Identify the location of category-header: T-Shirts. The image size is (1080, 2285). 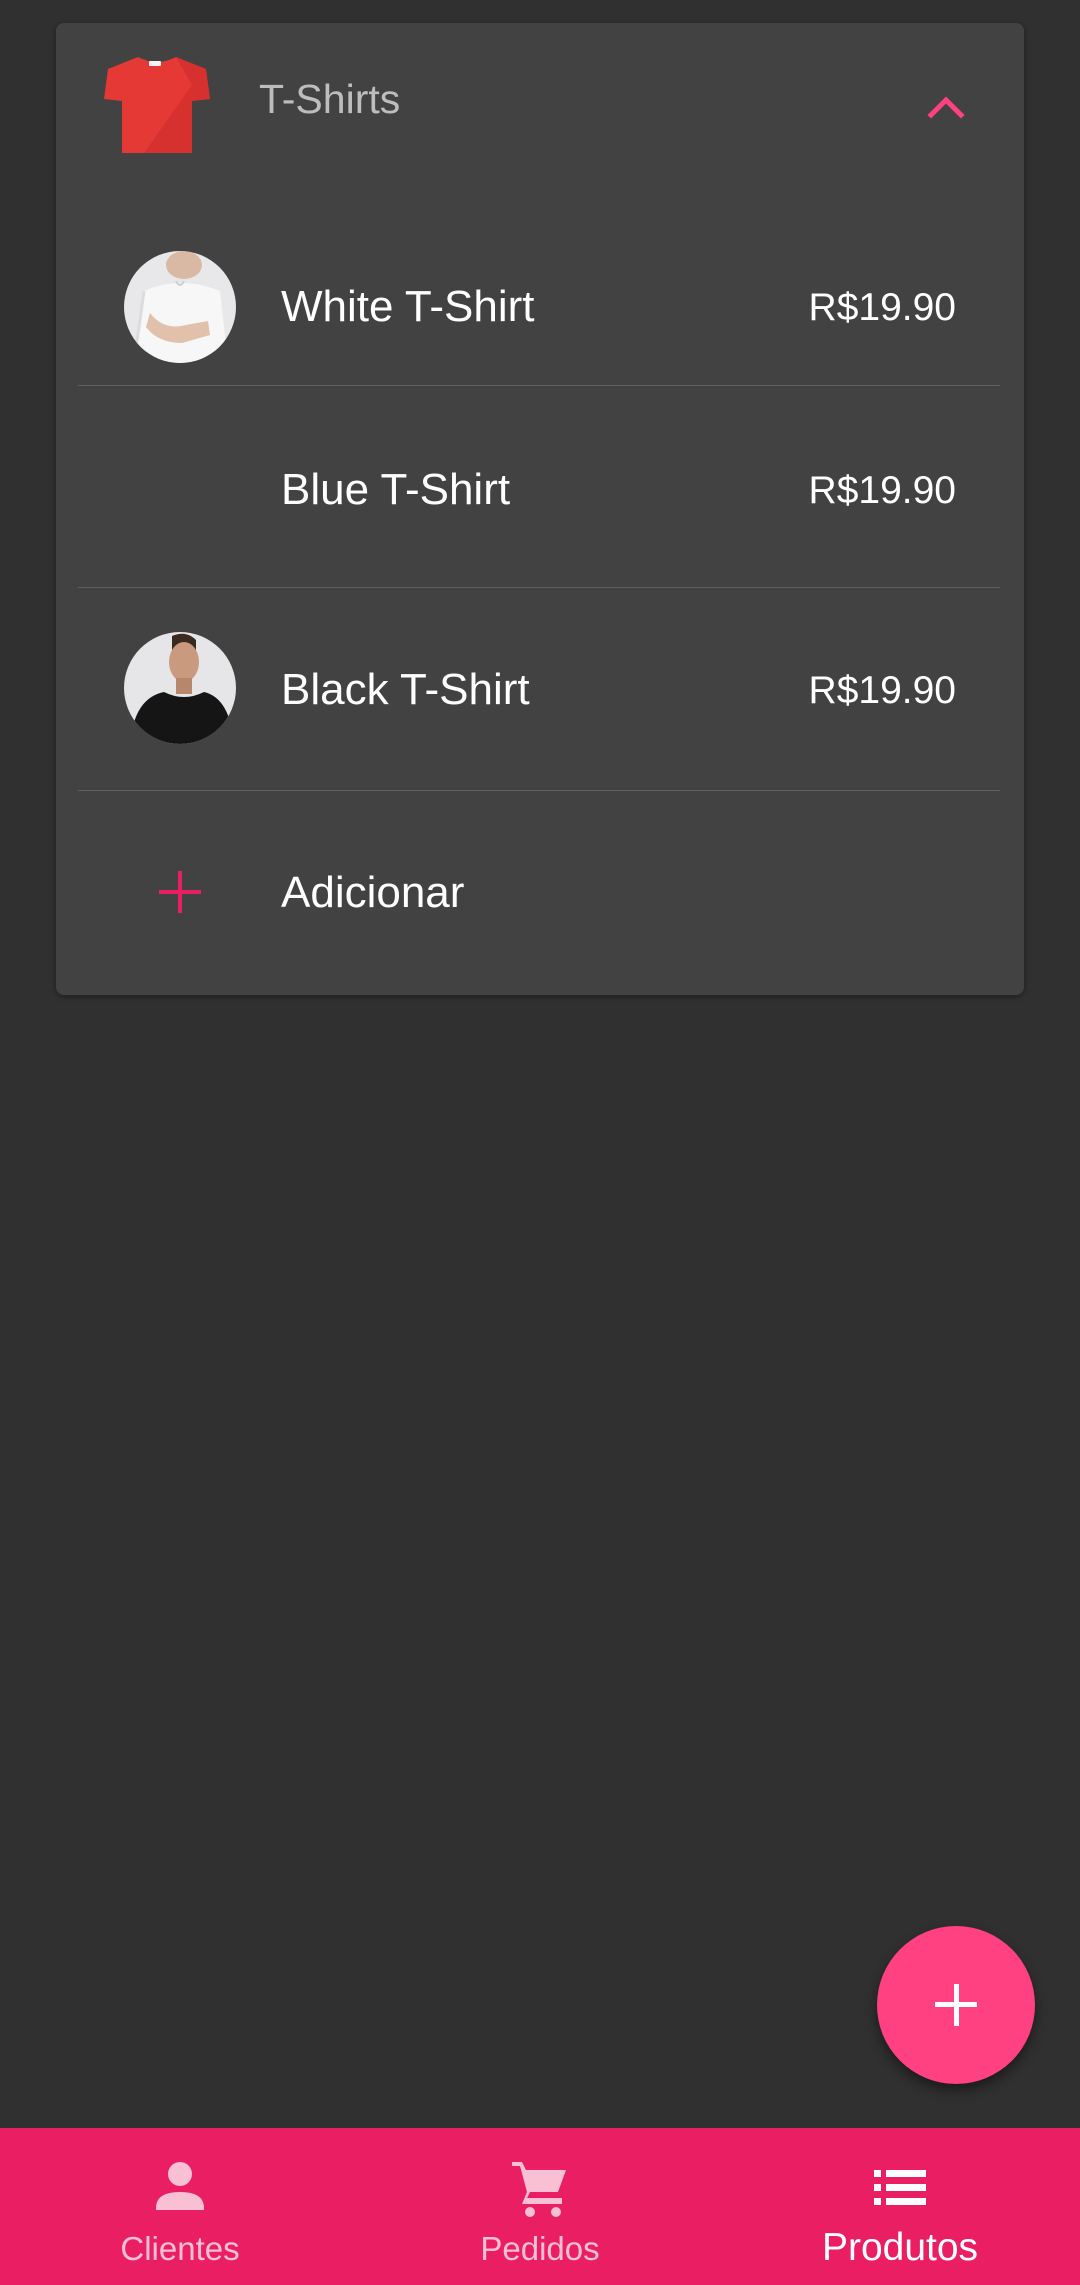
(540, 103).